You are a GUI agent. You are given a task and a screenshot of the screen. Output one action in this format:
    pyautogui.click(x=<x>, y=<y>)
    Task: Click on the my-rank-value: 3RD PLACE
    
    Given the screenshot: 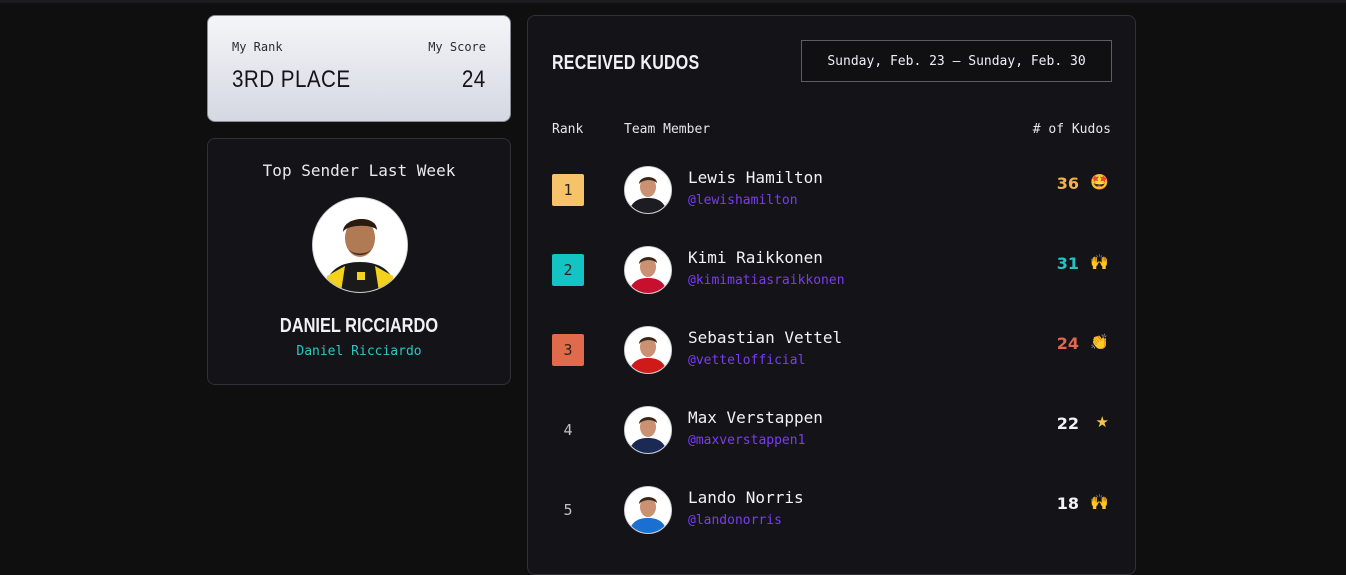 What is the action you would take?
    pyautogui.click(x=291, y=79)
    